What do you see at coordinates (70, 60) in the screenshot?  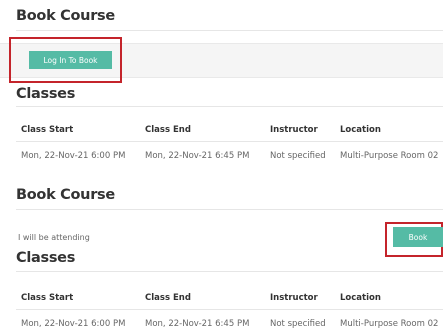 I see `log-in-to-book-button: Log In To Book` at bounding box center [70, 60].